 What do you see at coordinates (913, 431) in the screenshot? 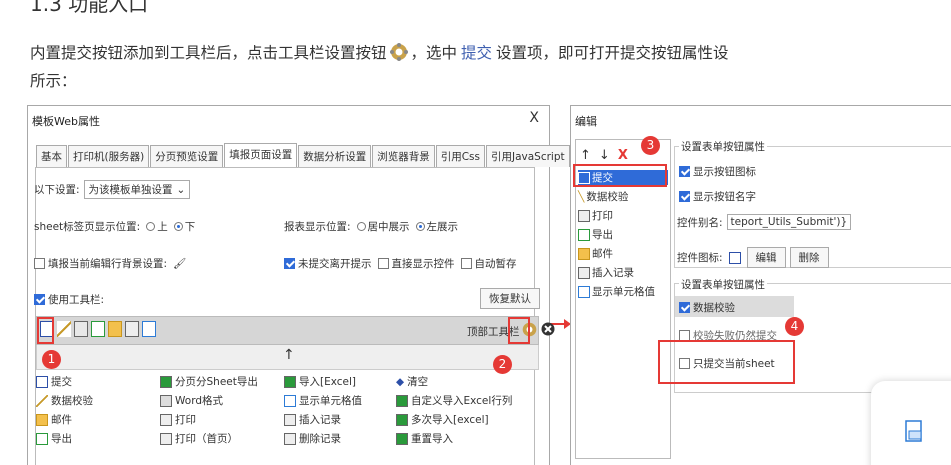
I see `document-icon` at bounding box center [913, 431].